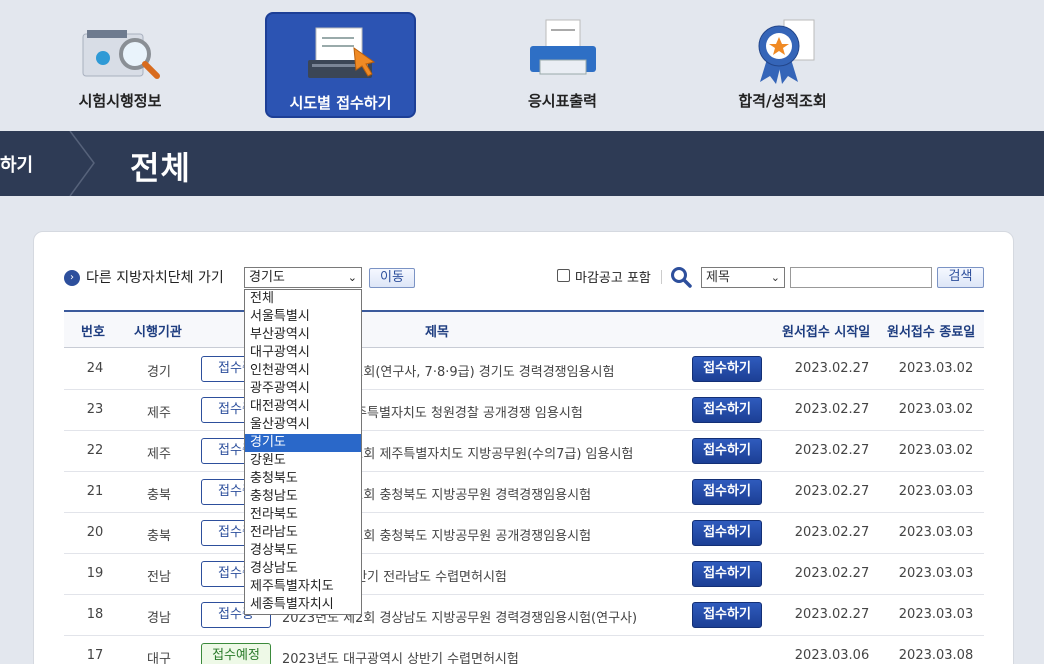 The image size is (1044, 664). I want to click on search-button: 검색, so click(960, 277).